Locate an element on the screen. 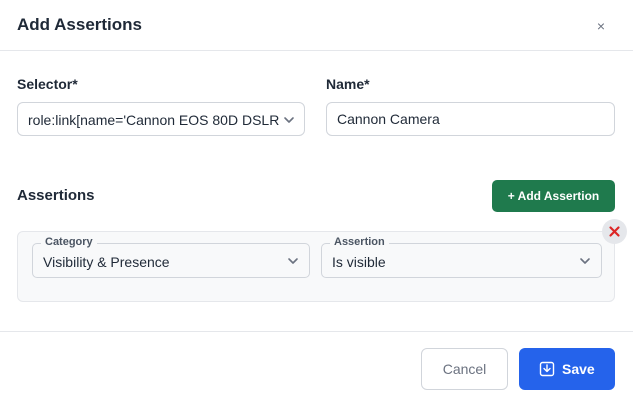 The image size is (633, 406). selector-select: role:link[name='Cannon EOS 80D DSLR is located at coordinates (161, 119).